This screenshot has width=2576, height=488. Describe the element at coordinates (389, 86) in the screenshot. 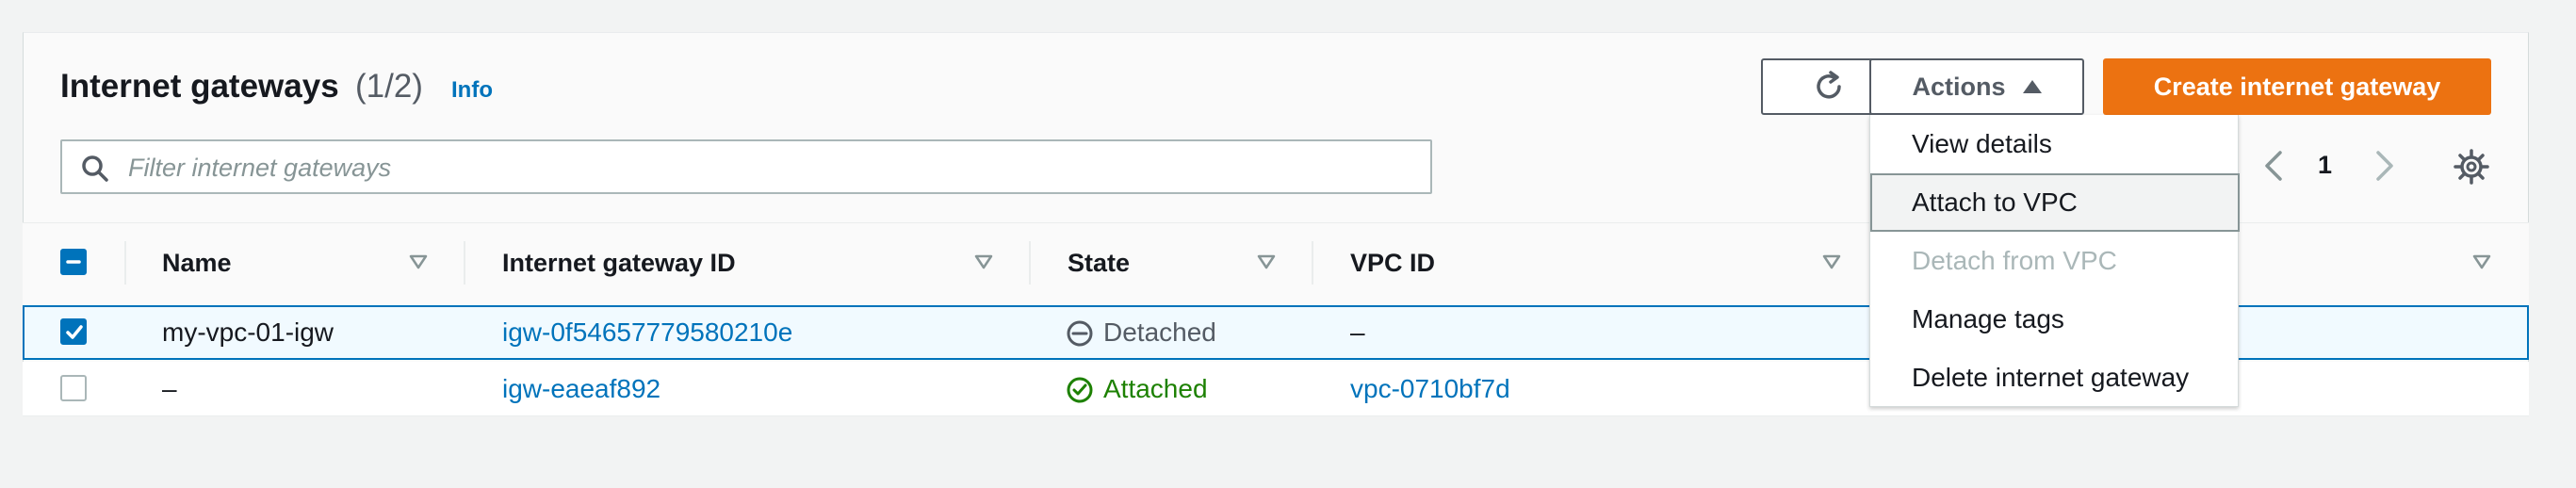

I see `selection-count: (1/2)` at that location.